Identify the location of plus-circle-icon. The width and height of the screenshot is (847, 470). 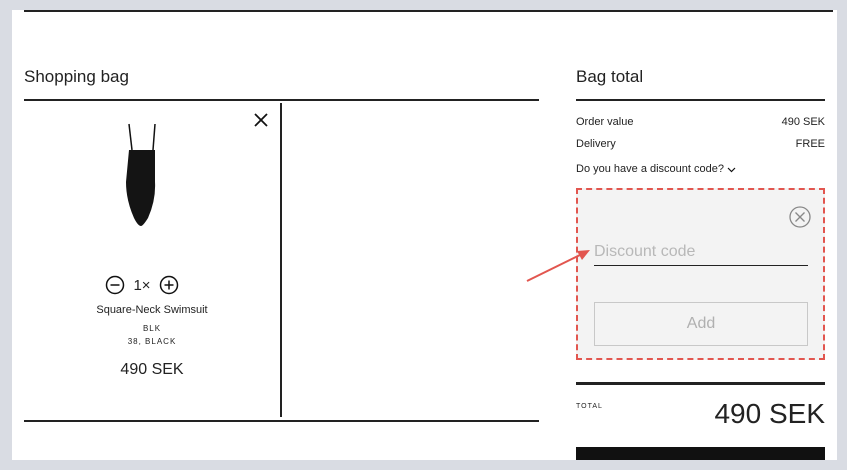
(169, 285).